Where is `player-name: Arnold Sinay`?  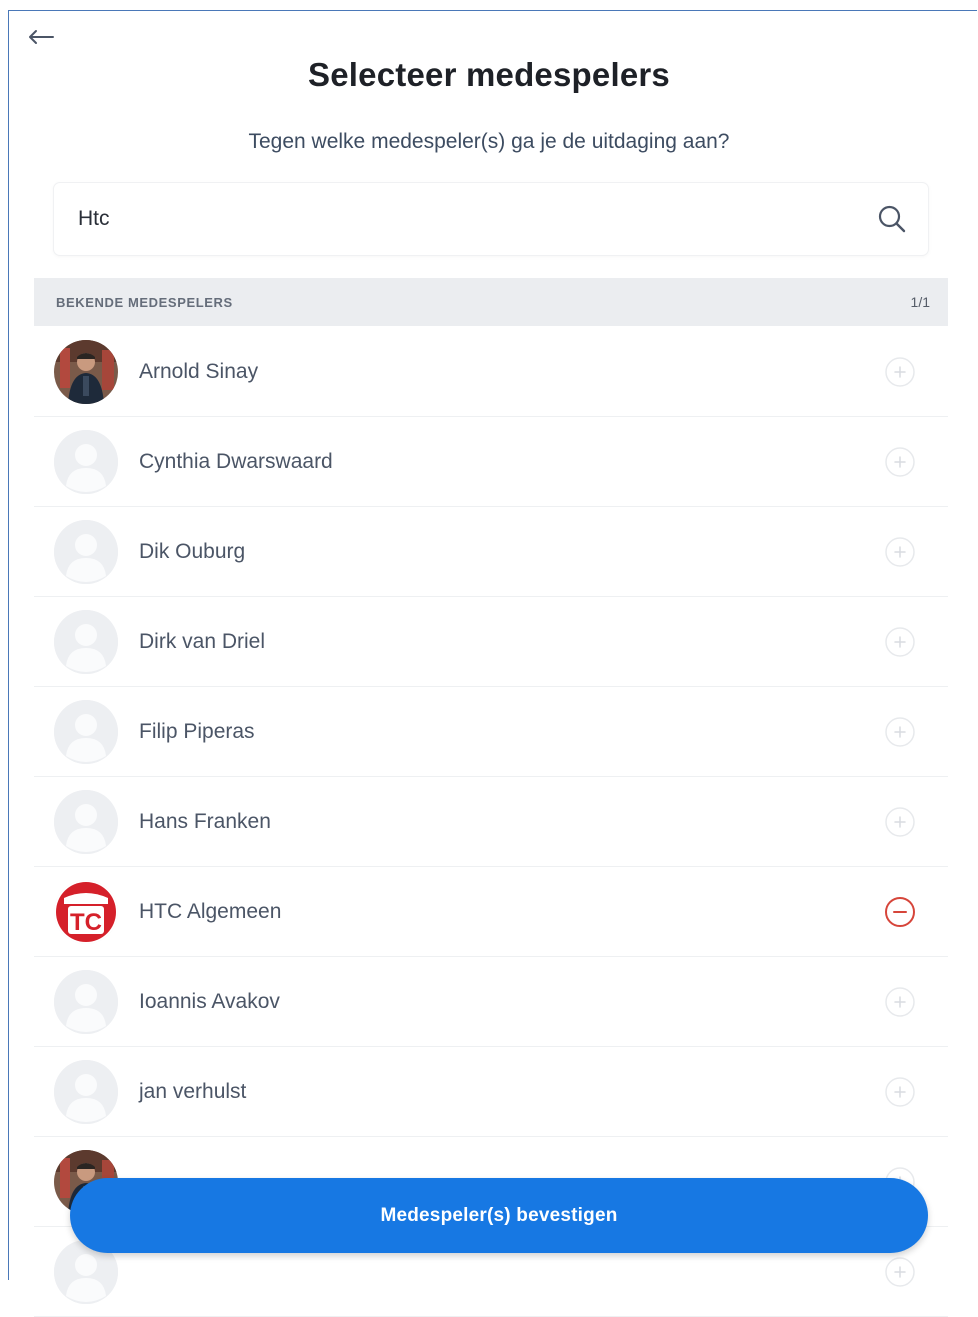 player-name: Arnold Sinay is located at coordinates (199, 371).